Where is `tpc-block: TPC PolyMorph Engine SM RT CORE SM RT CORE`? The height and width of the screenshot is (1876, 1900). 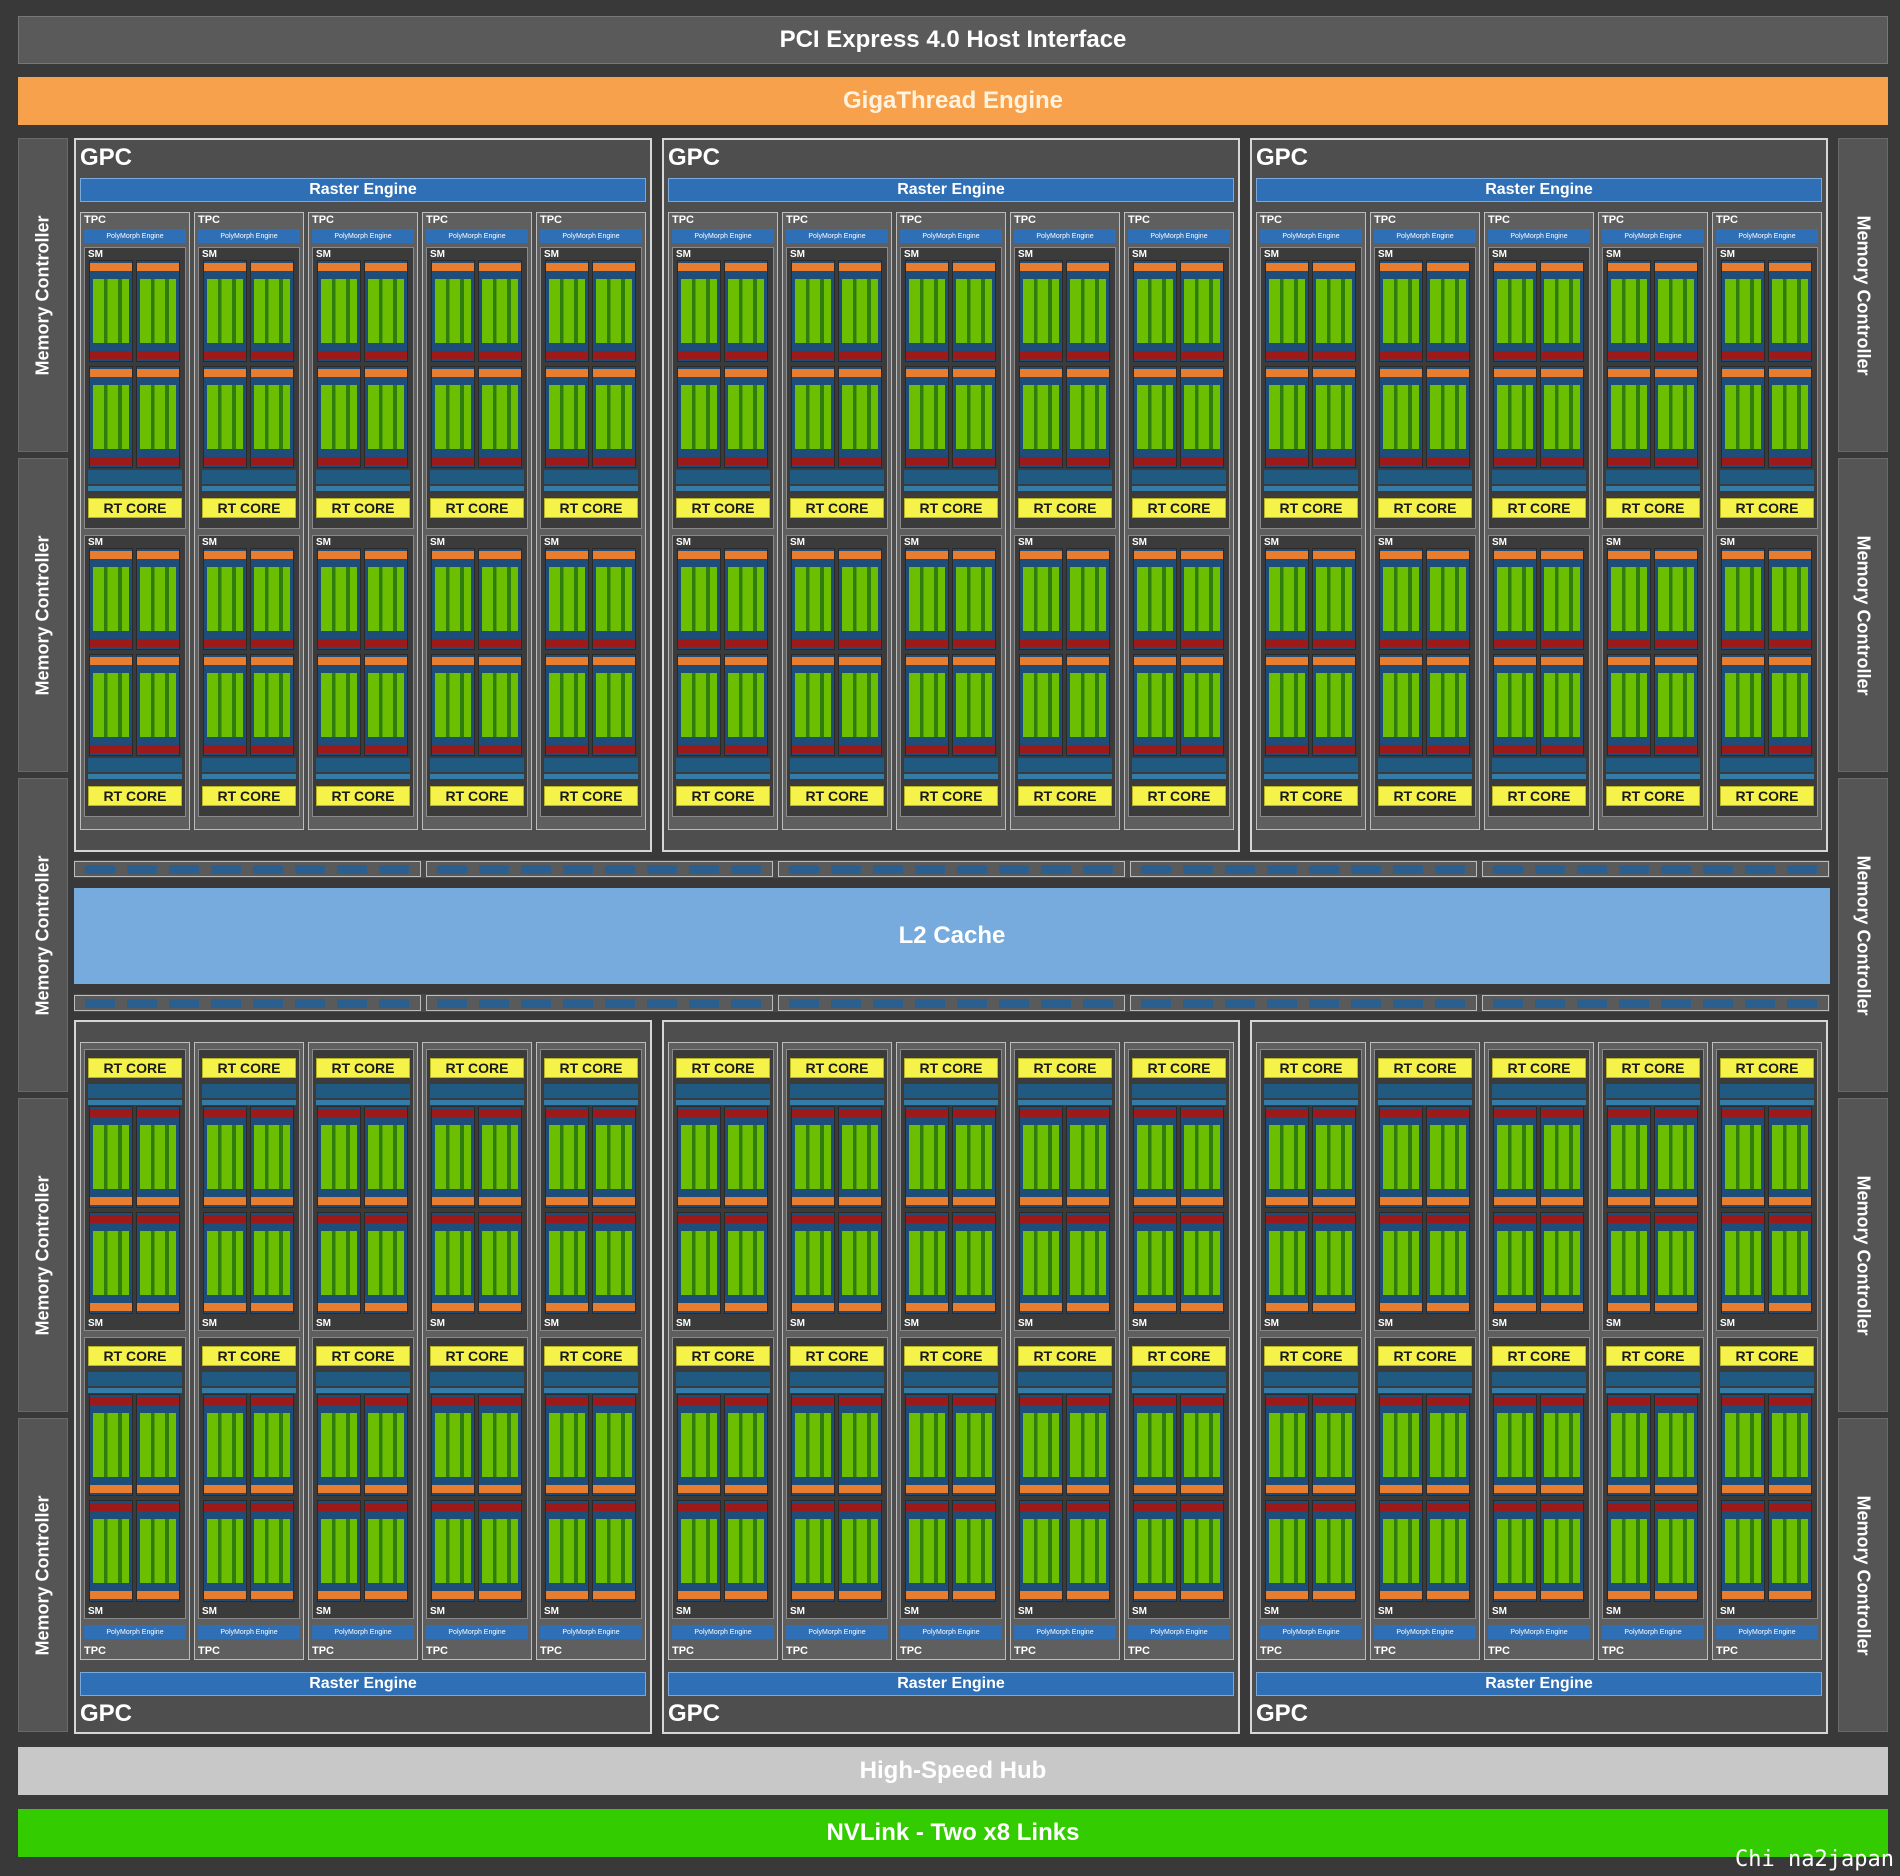
tpc-block: TPC PolyMorph Engine SM RT CORE SM RT CORE is located at coordinates (1653, 1351).